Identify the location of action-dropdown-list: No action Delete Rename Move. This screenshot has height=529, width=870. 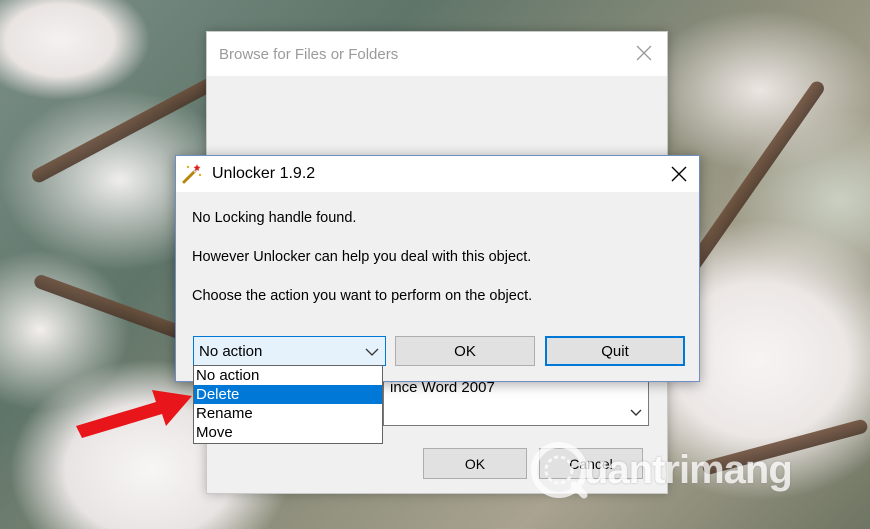
(288, 404).